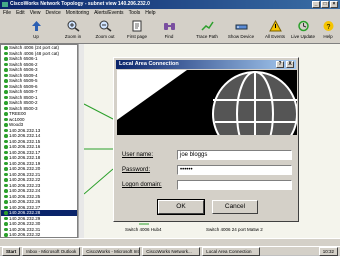 The width and height of the screenshot is (340, 256). Describe the element at coordinates (241, 27) in the screenshot. I see `show-device-icon` at that location.